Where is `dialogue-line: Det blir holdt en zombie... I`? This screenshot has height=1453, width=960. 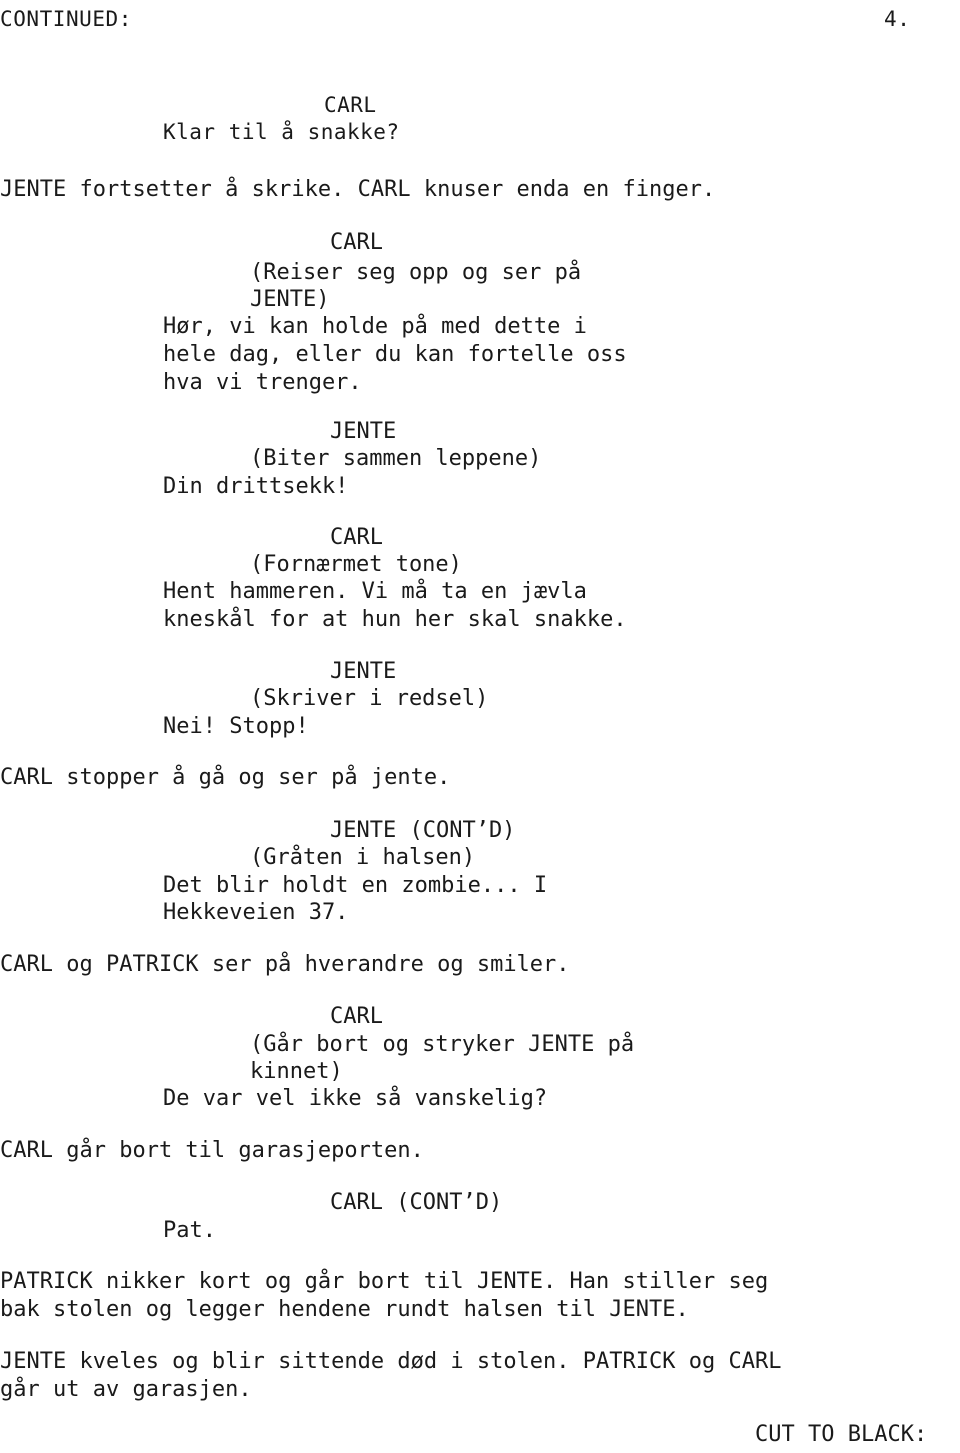 dialogue-line: Det blir holdt en zombie... I is located at coordinates (355, 885).